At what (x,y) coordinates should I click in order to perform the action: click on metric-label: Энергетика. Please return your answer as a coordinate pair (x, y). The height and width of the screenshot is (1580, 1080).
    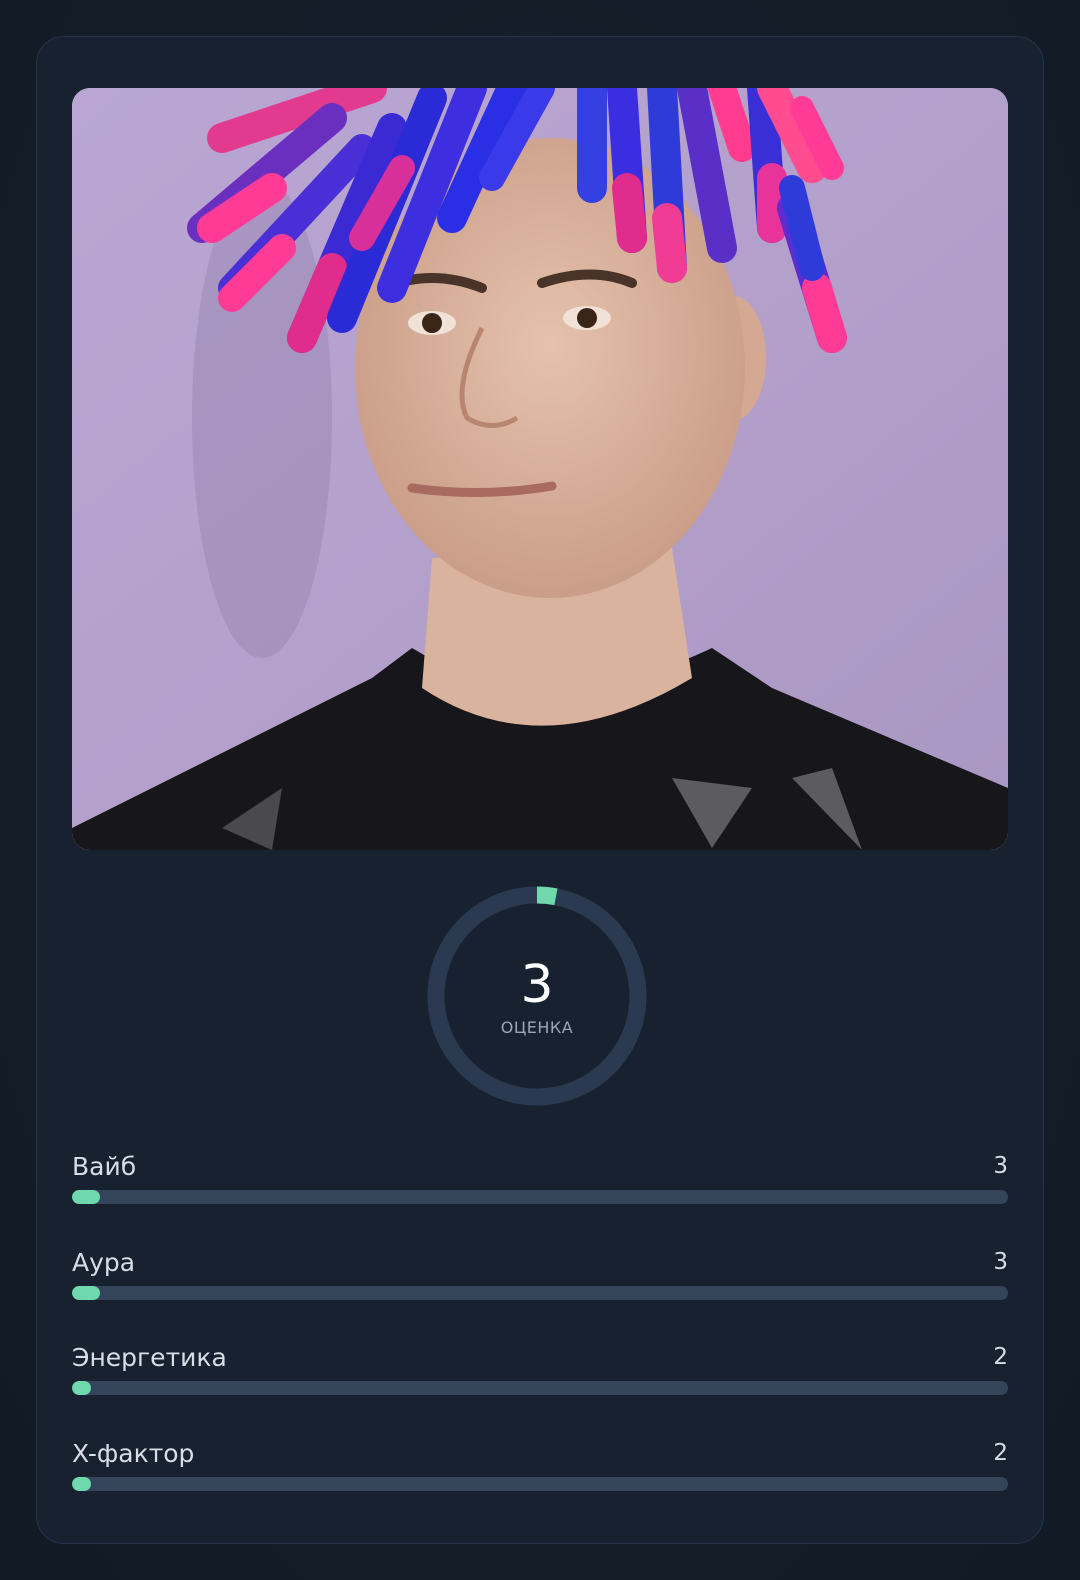
    Looking at the image, I should click on (149, 1357).